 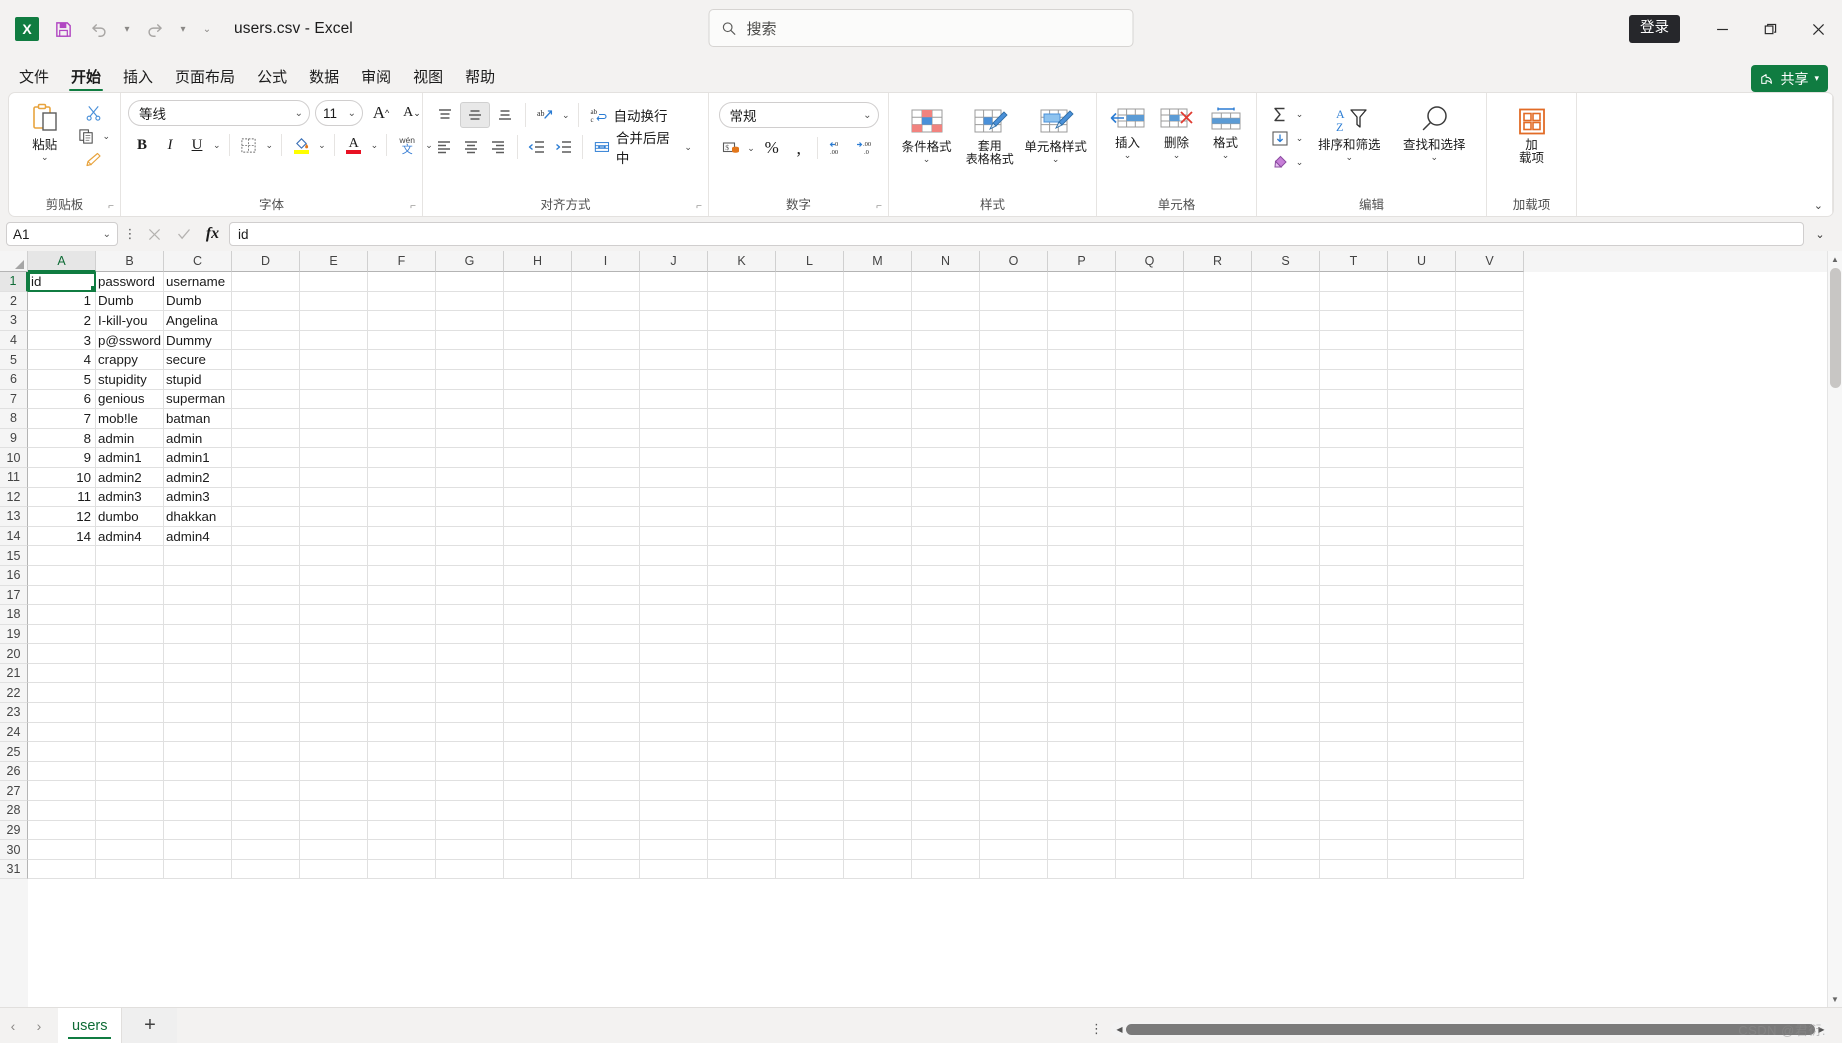 I want to click on cell-N19, so click(x=946, y=634).